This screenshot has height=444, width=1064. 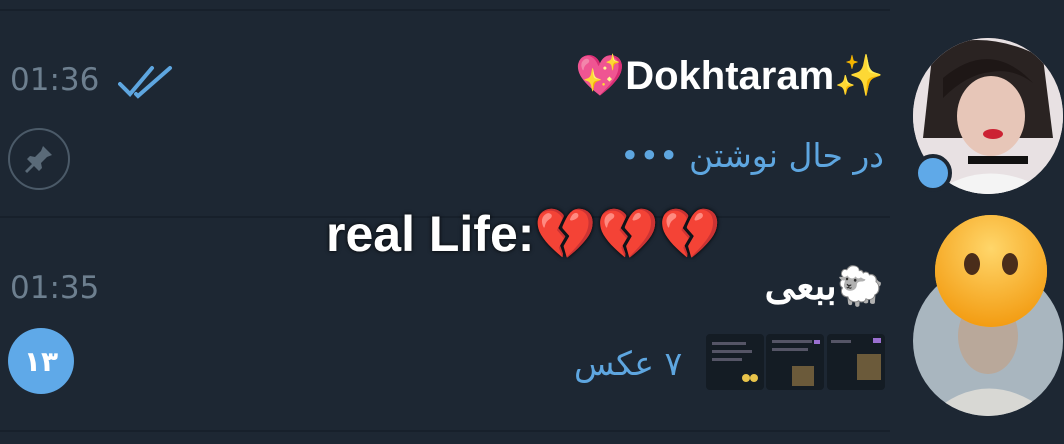 What do you see at coordinates (600, 76) in the screenshot?
I see `sparkling-heart-emoji: 💖` at bounding box center [600, 76].